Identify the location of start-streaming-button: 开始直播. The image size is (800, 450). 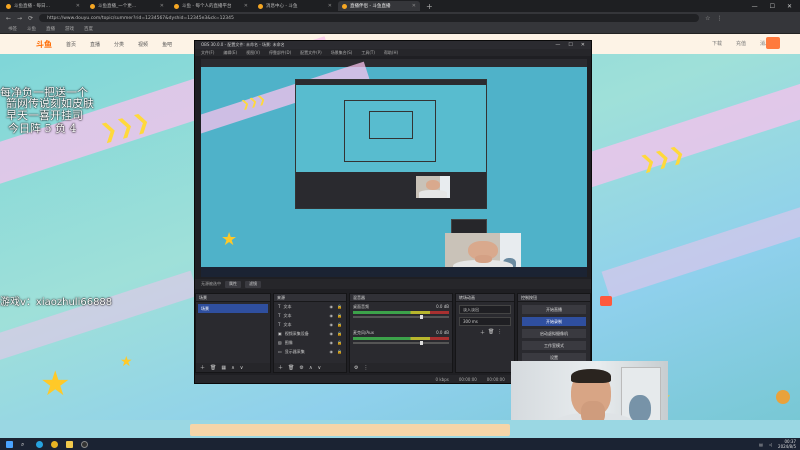
(554, 309).